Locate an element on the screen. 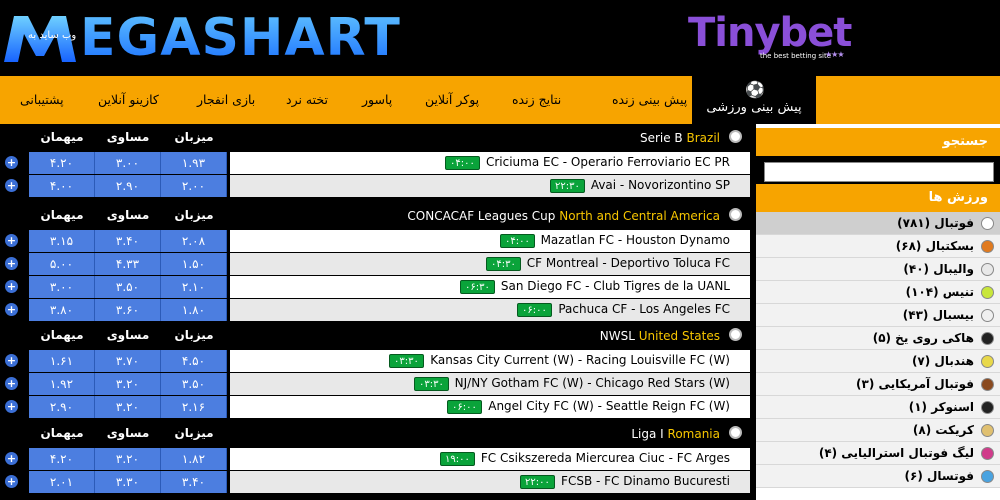 This screenshot has width=1000, height=500. nav-item-online-casino: کازینو آنلاین is located at coordinates (128, 99).